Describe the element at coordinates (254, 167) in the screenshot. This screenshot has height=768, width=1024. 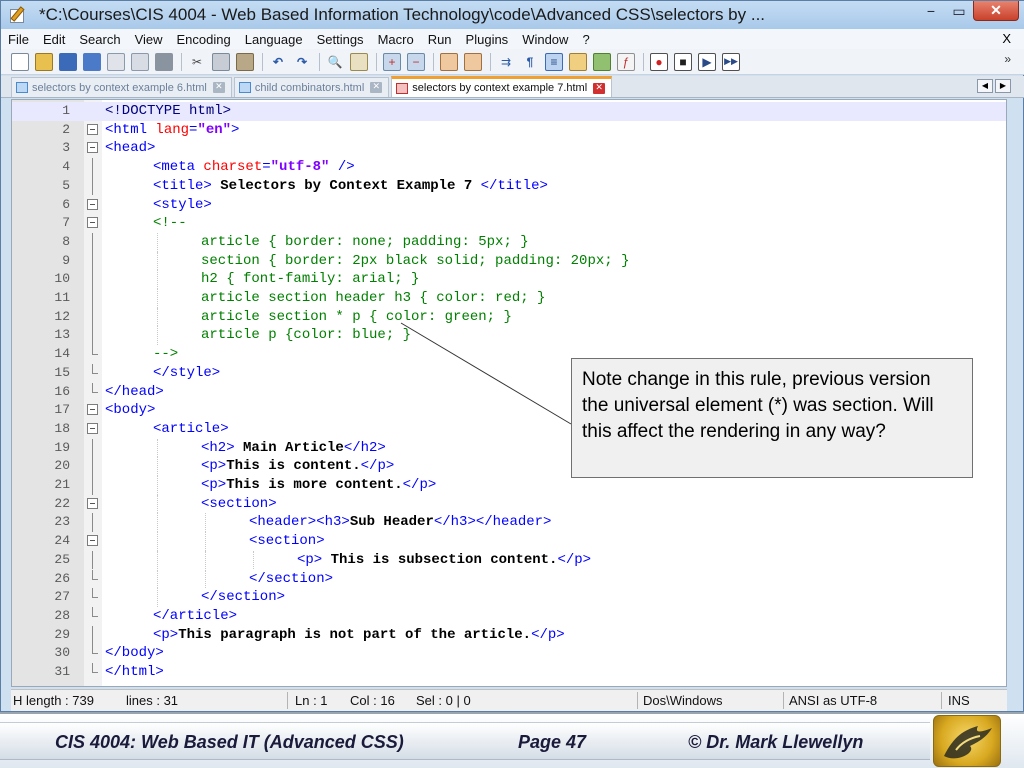
I see `code-text: <meta charset="utf-8" />` at that location.